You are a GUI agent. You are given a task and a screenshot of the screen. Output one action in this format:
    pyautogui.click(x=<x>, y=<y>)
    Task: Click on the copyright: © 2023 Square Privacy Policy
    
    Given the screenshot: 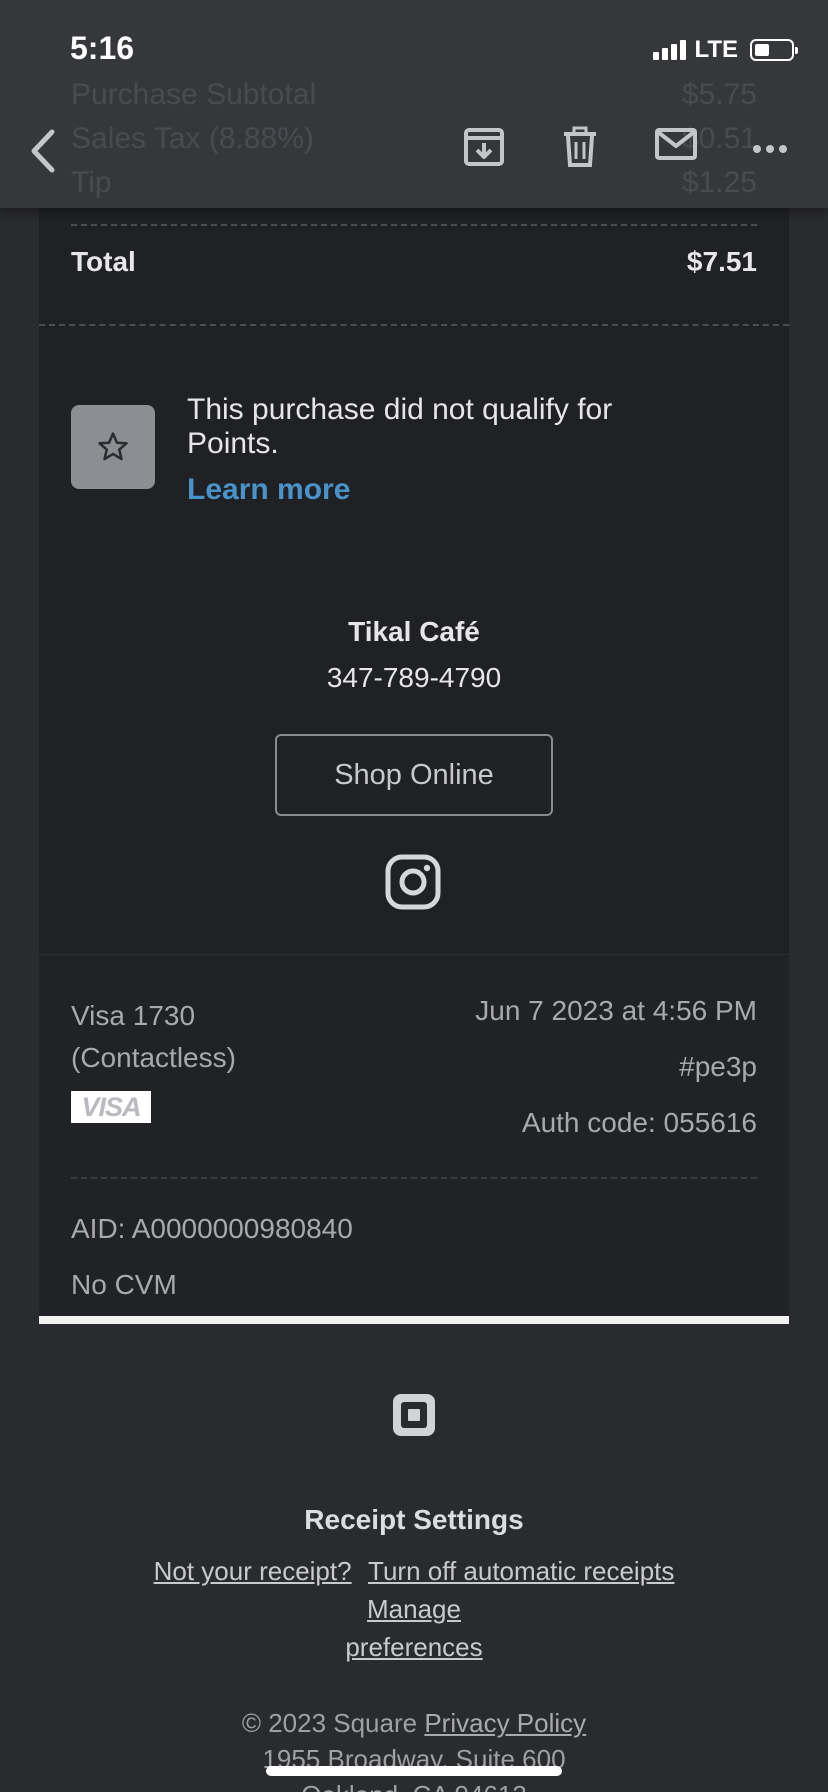 What is the action you would take?
    pyautogui.click(x=414, y=1723)
    